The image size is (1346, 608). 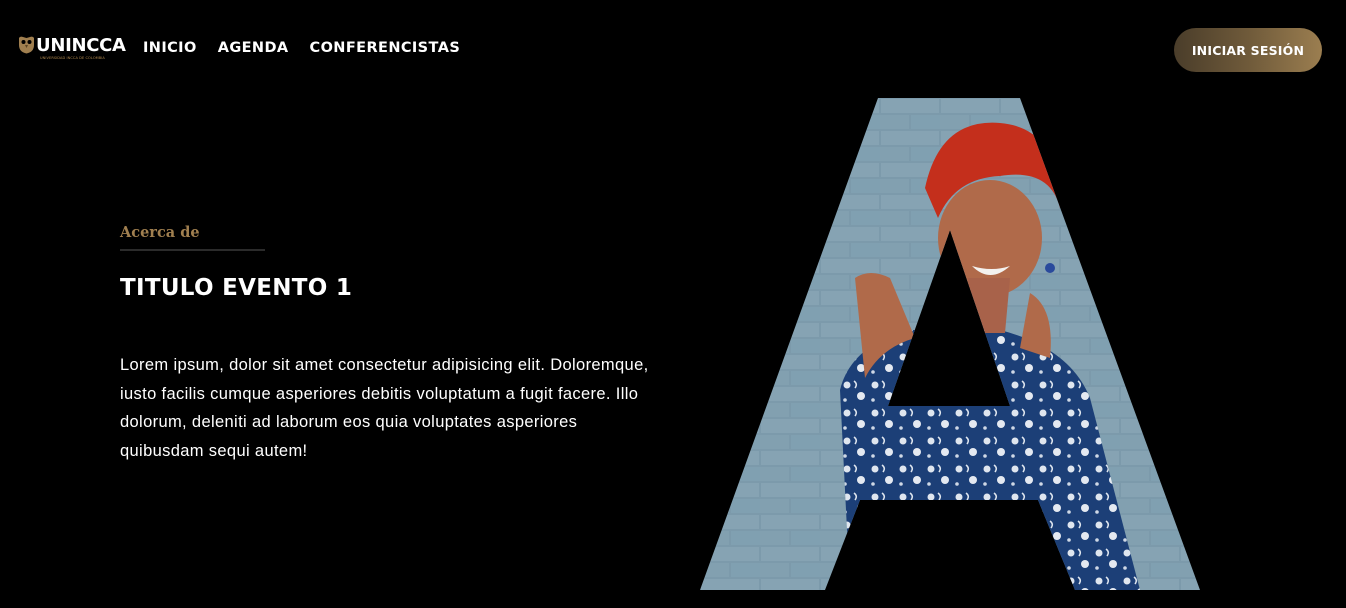 I want to click on nav-link-agenda: AGENDA, so click(x=253, y=48).